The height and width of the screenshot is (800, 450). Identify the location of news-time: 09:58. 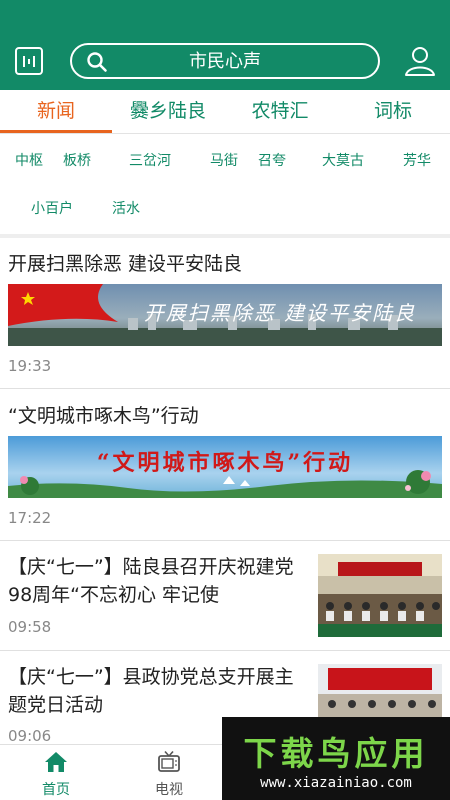
(30, 627).